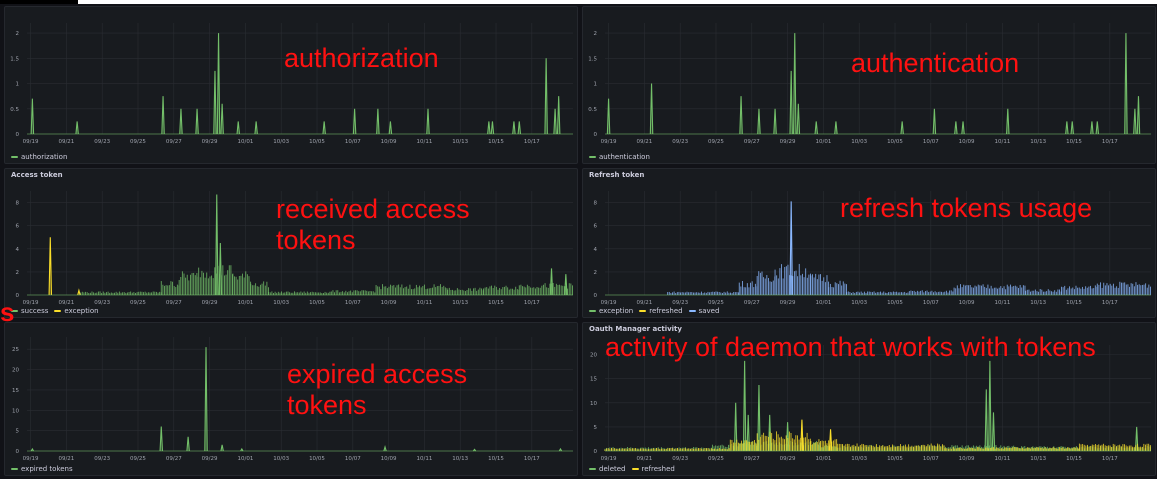 The width and height of the screenshot is (1157, 479). What do you see at coordinates (81, 311) in the screenshot?
I see `legend-label: exception` at bounding box center [81, 311].